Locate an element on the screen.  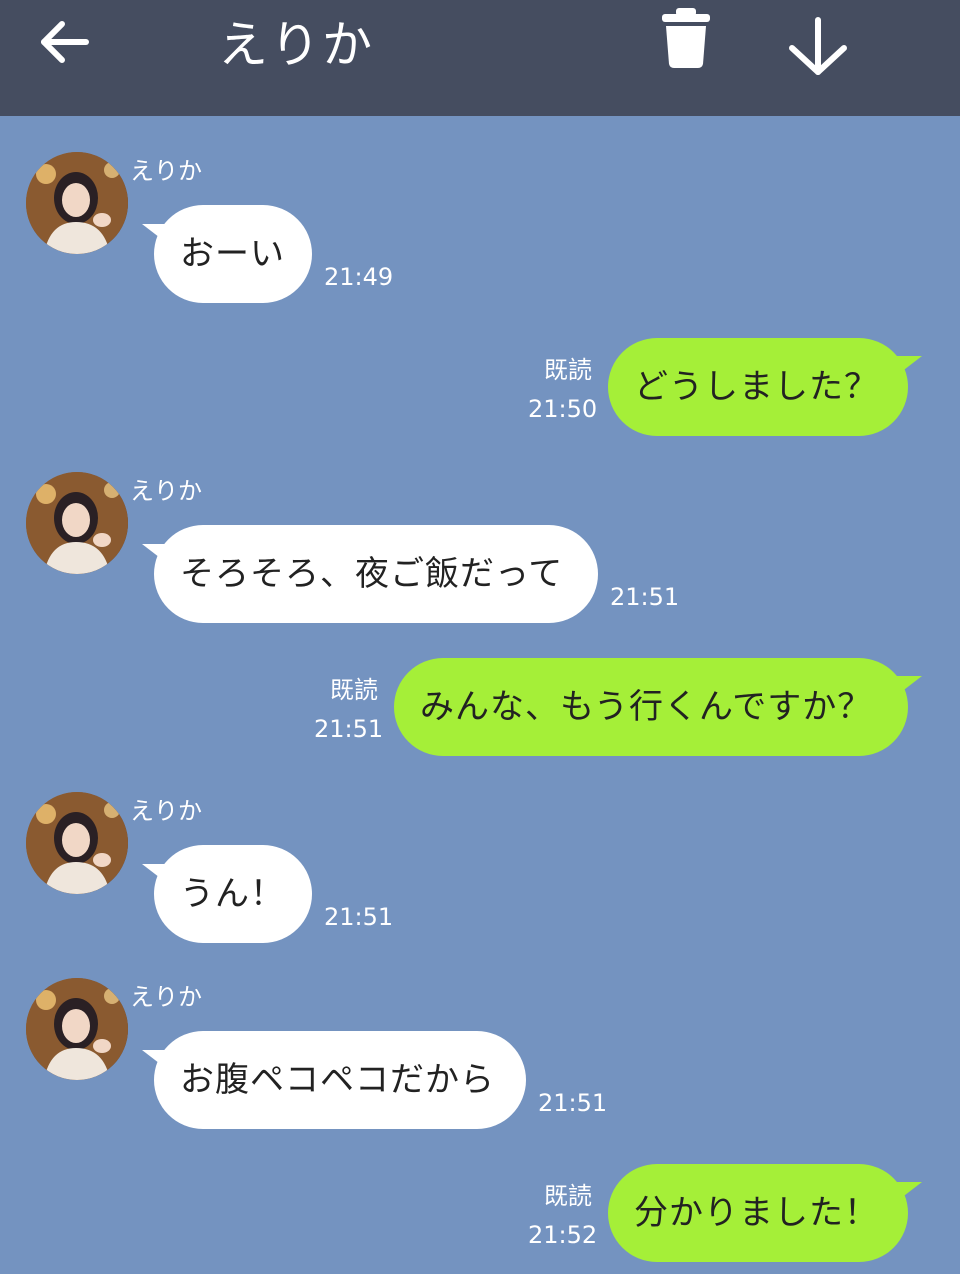
message-bubble-incoming: お腹ペコペコだから is located at coordinates (340, 1080).